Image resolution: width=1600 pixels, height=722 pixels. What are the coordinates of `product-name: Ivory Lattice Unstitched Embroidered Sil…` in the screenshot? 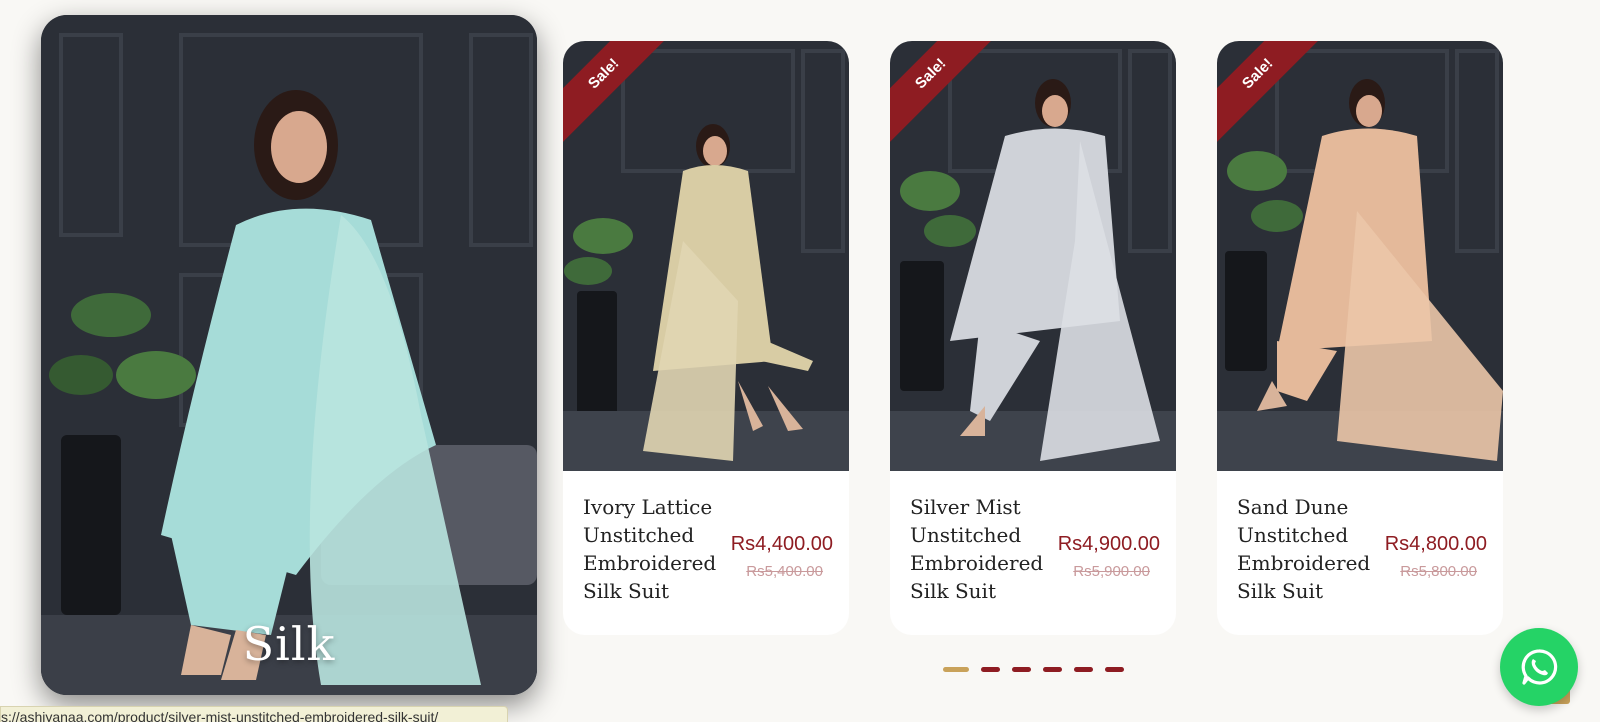 It's located at (653, 549).